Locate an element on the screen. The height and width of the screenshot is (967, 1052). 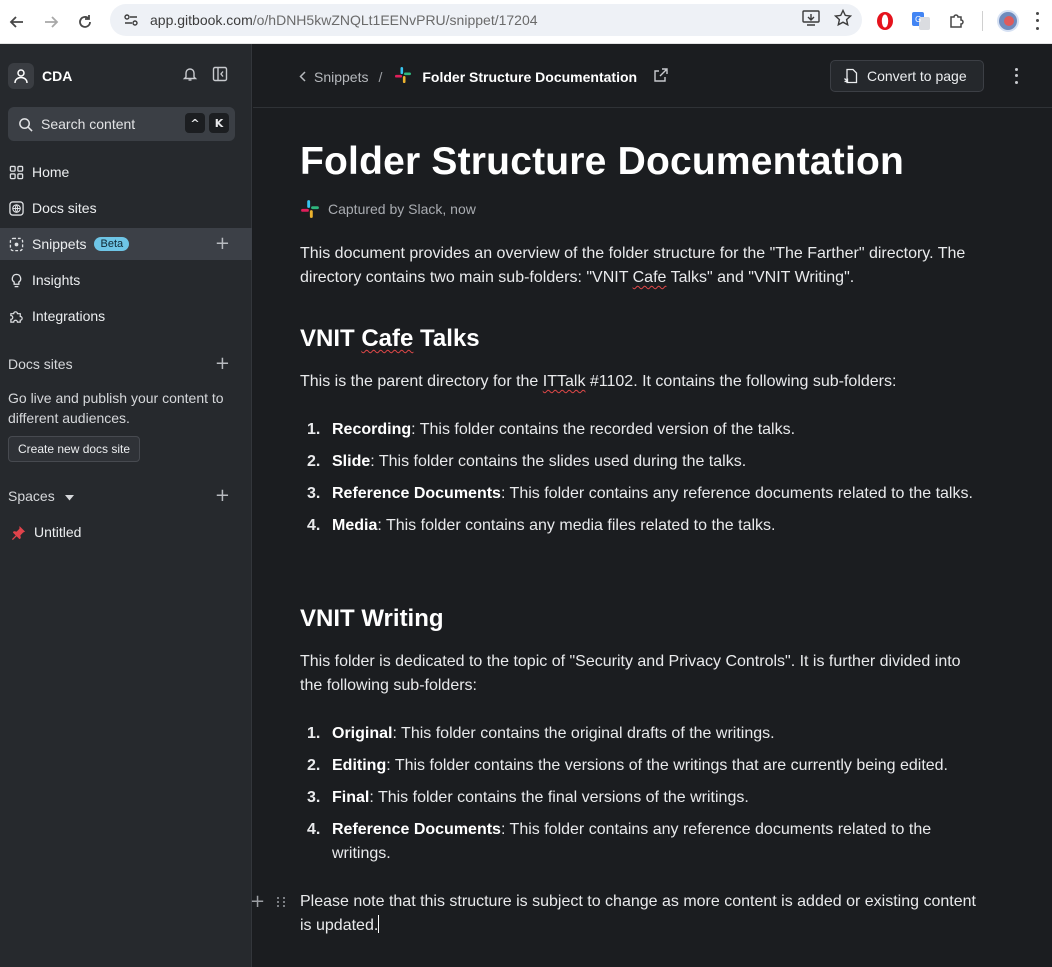
forward-button is located at coordinates (51, 22).